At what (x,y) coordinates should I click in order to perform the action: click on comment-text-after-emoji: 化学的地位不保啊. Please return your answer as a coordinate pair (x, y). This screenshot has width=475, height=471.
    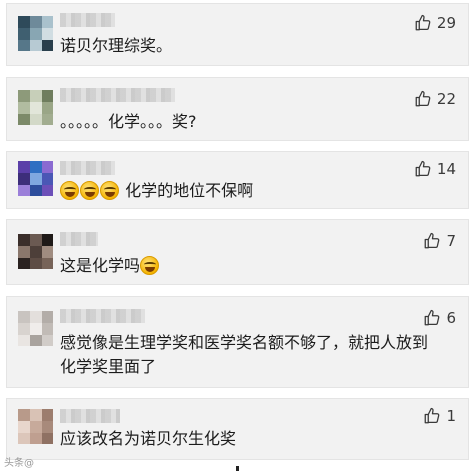
    Looking at the image, I should click on (189, 190).